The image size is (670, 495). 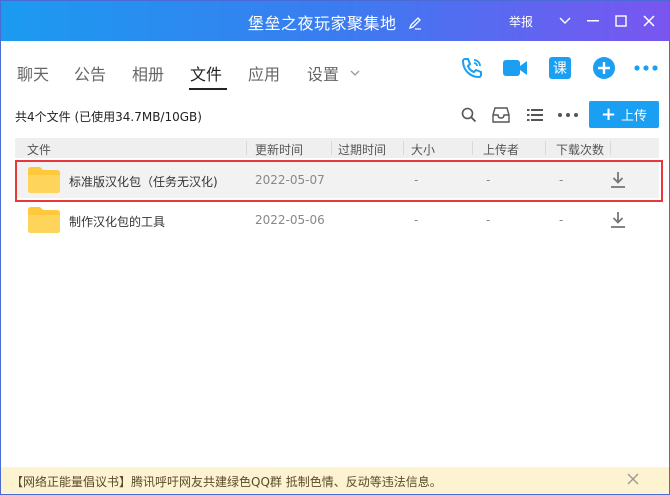 I want to click on notice-bar: 【网络正能量倡议书】腾讯呼吁网友共建绿色QQ群 抵制色情、反动等违法信息。, so click(x=335, y=480).